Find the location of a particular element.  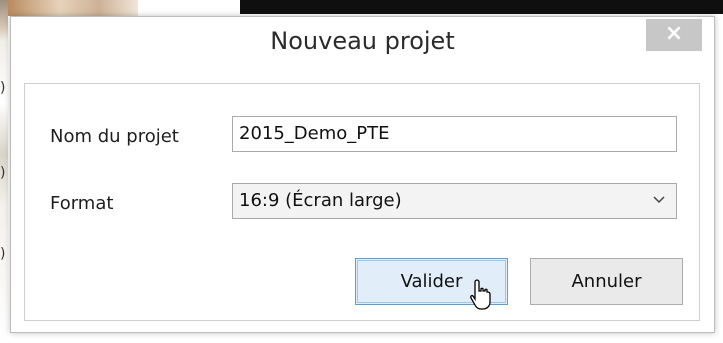

close-icon: × is located at coordinates (674, 33).